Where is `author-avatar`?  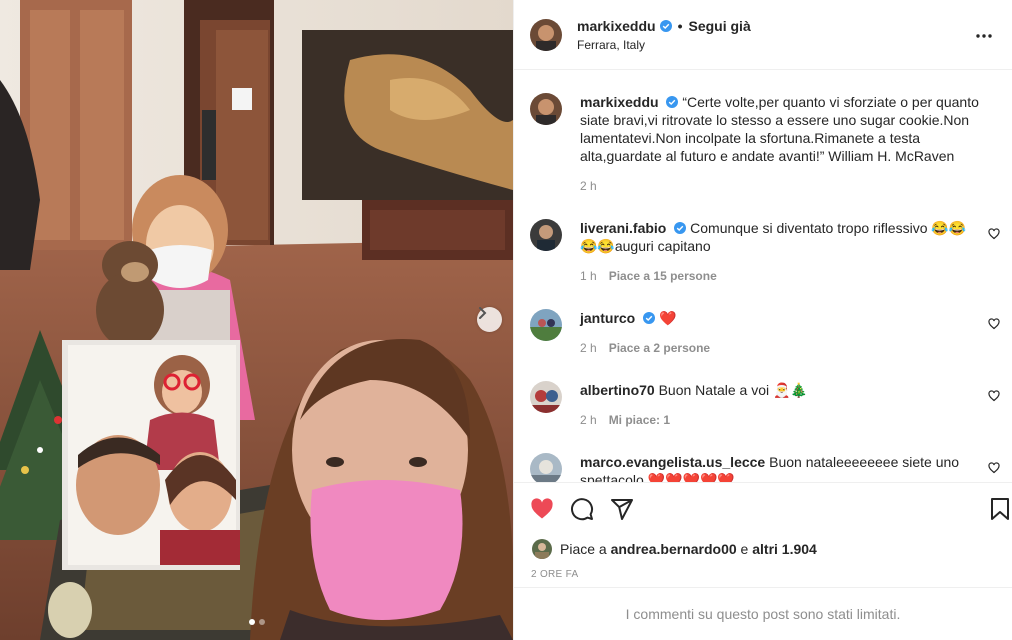
author-avatar is located at coordinates (546, 34).